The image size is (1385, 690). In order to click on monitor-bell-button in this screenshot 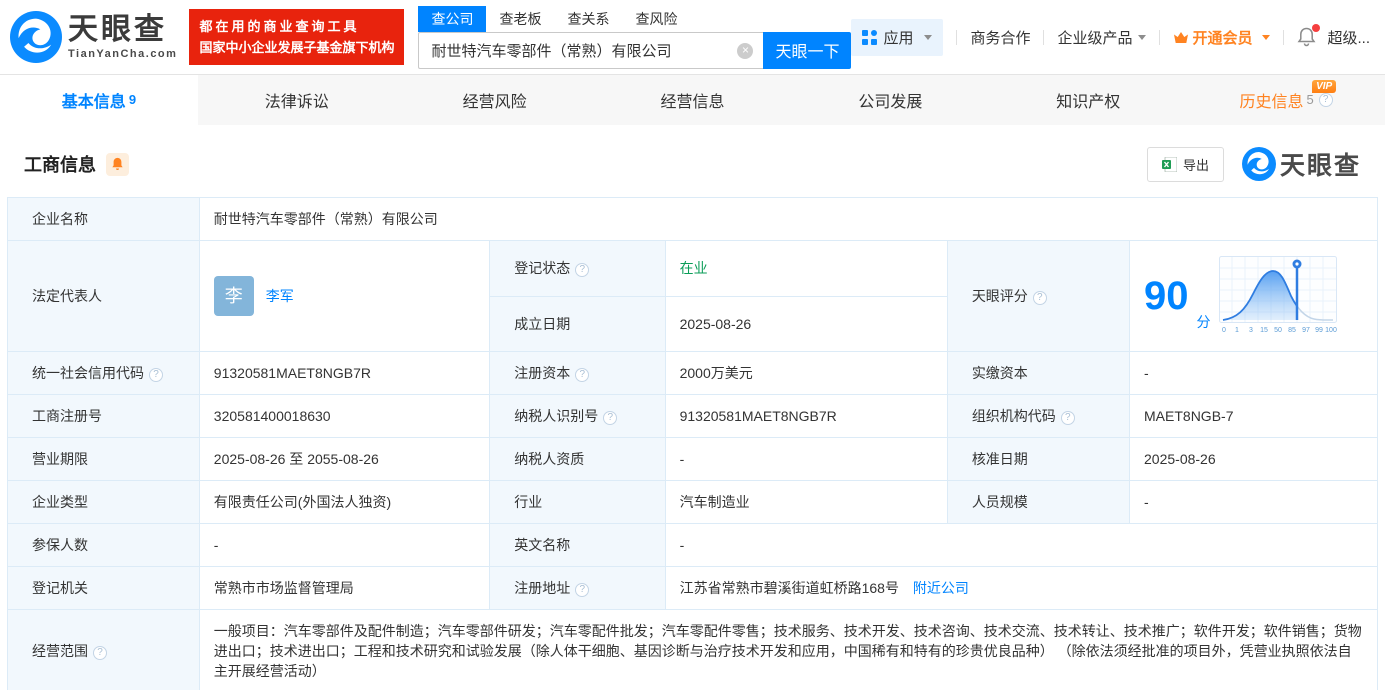, I will do `click(117, 164)`.